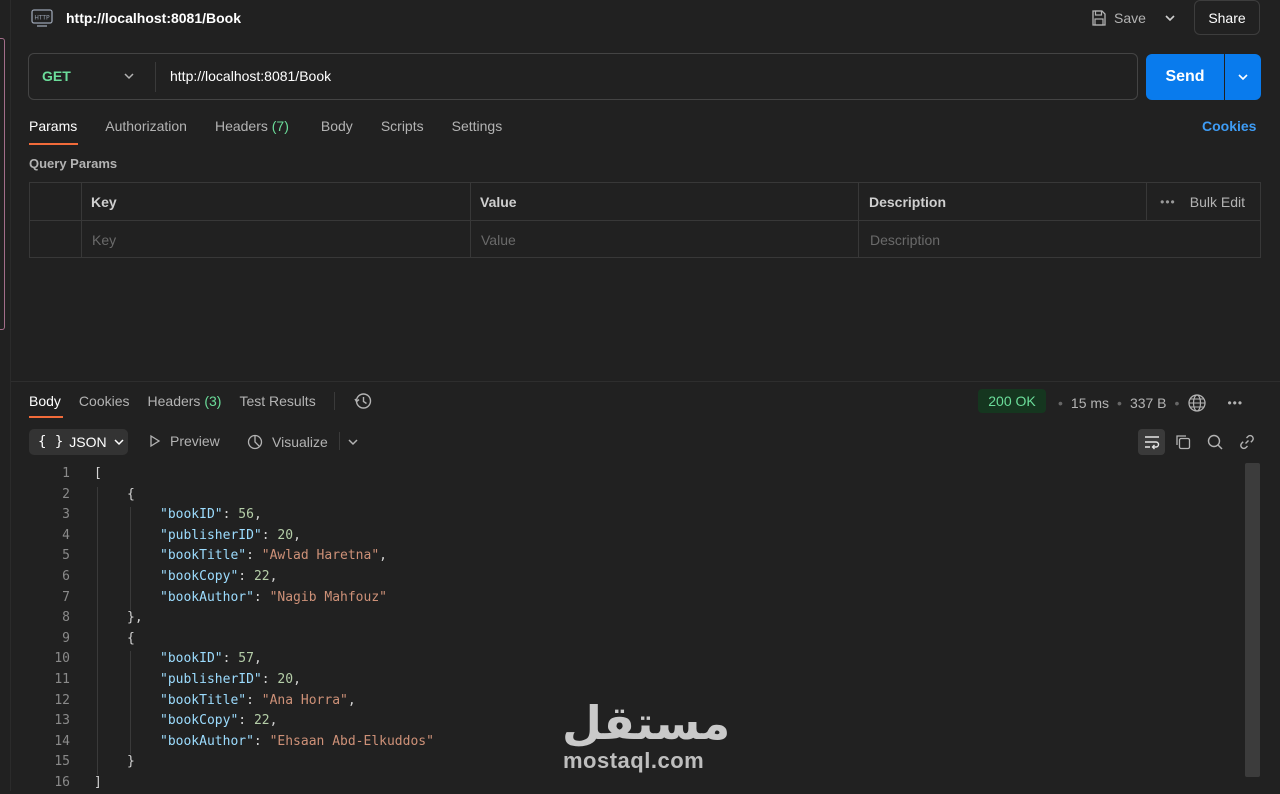 This screenshot has width=1280, height=794. I want to click on preview-button: Preview, so click(184, 441).